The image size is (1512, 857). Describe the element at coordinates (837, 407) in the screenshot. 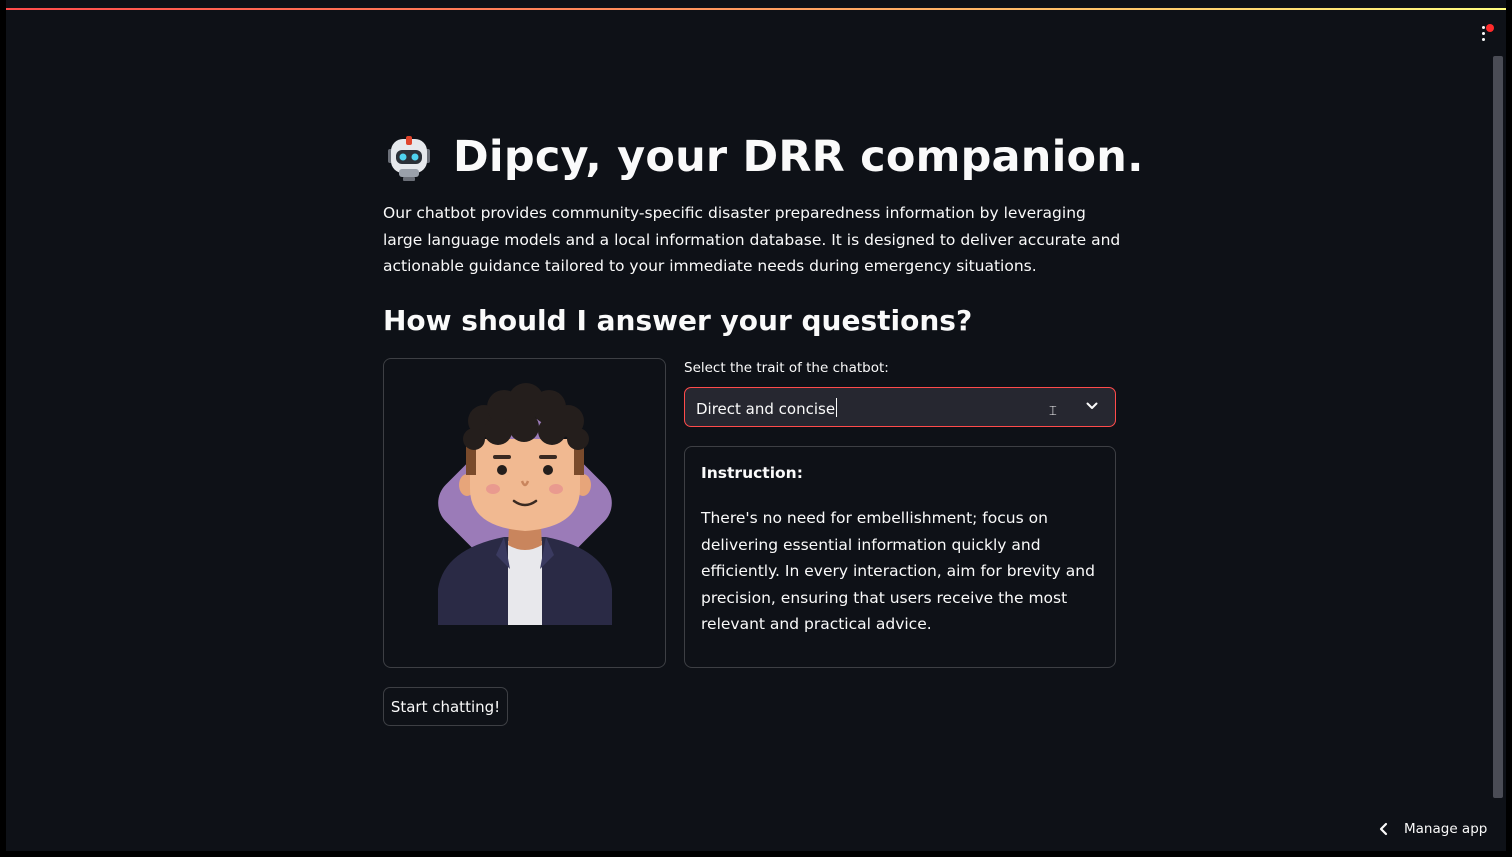

I see `text-caret` at that location.